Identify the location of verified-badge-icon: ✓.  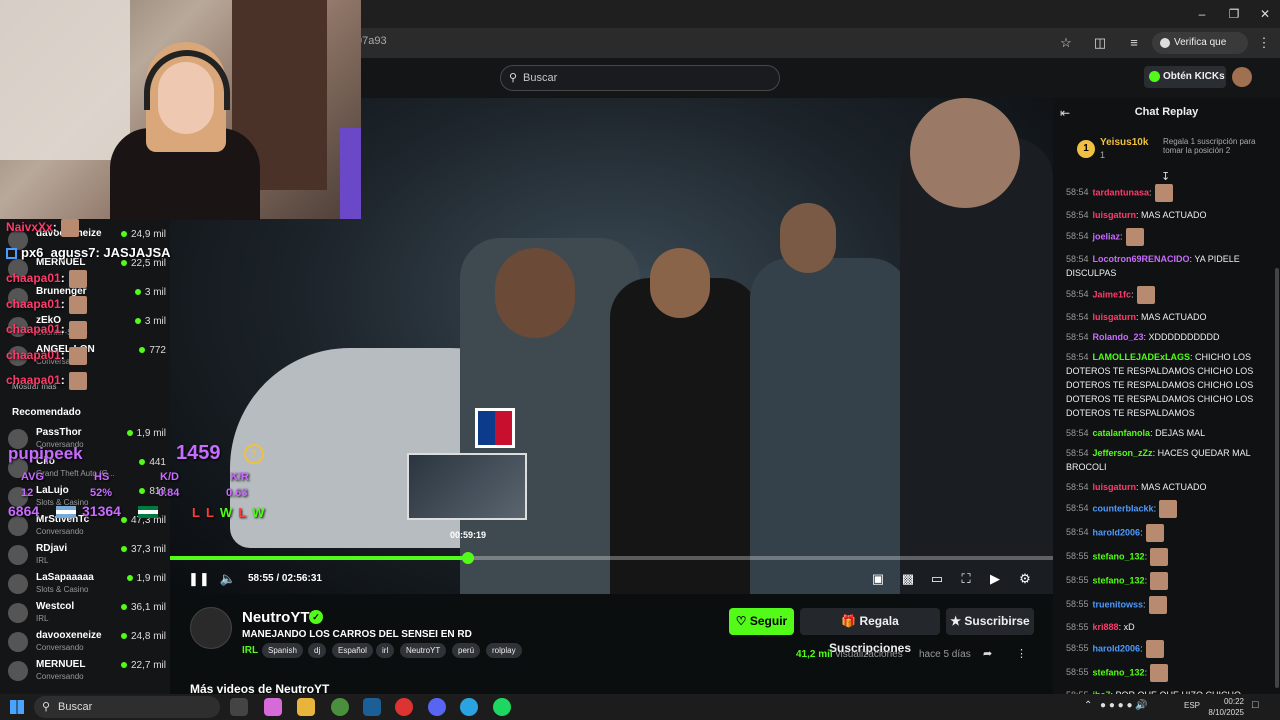
(316, 617).